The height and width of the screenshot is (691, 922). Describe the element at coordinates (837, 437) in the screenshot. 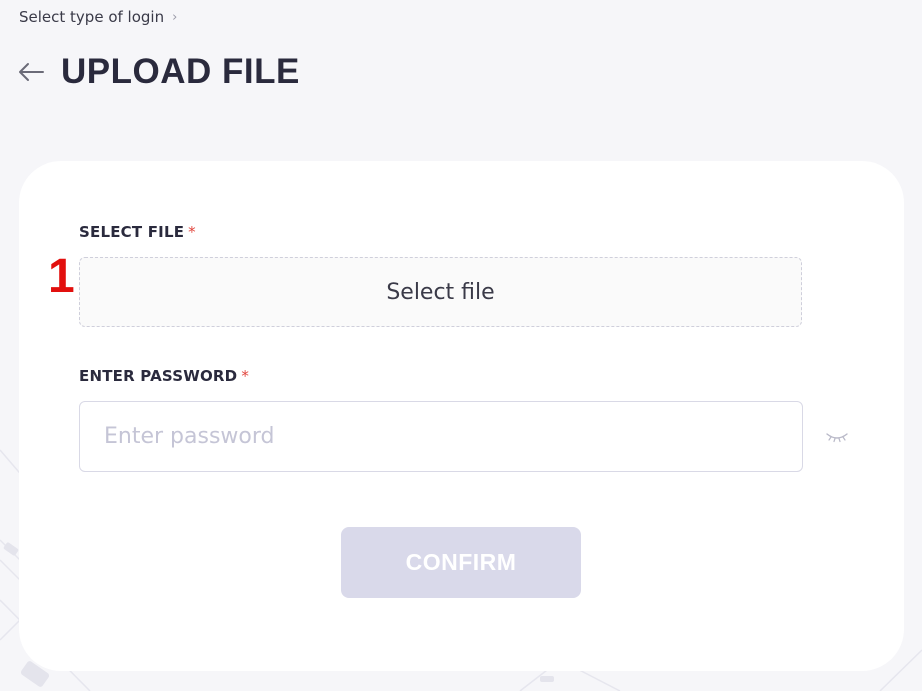

I see `eye-closed-icon` at that location.